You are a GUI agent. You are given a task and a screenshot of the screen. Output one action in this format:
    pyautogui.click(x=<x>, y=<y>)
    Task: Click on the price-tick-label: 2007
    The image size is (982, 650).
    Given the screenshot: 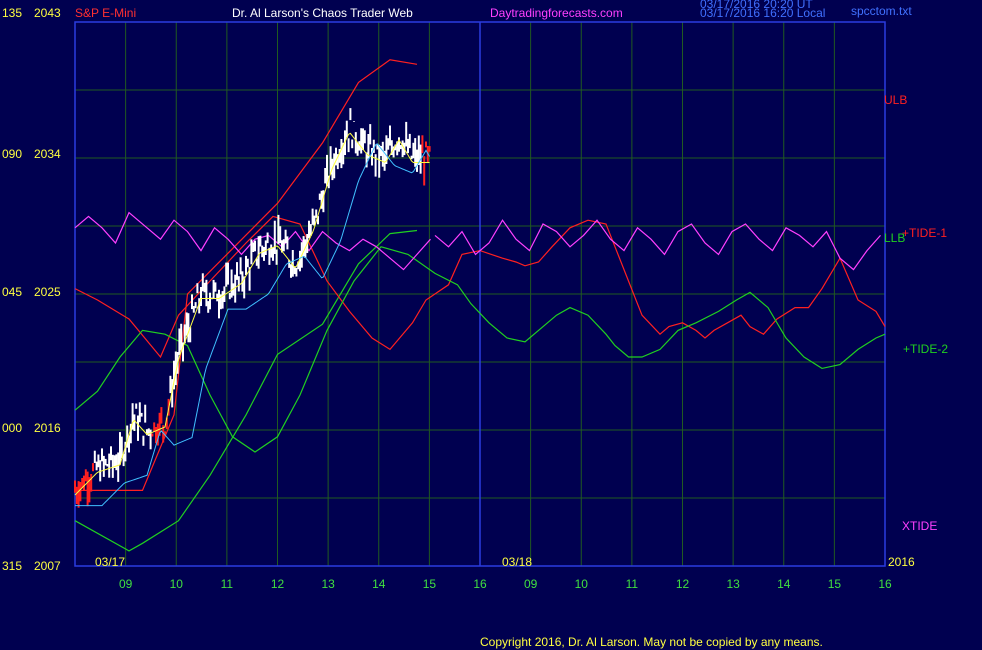 What is the action you would take?
    pyautogui.click(x=47, y=566)
    